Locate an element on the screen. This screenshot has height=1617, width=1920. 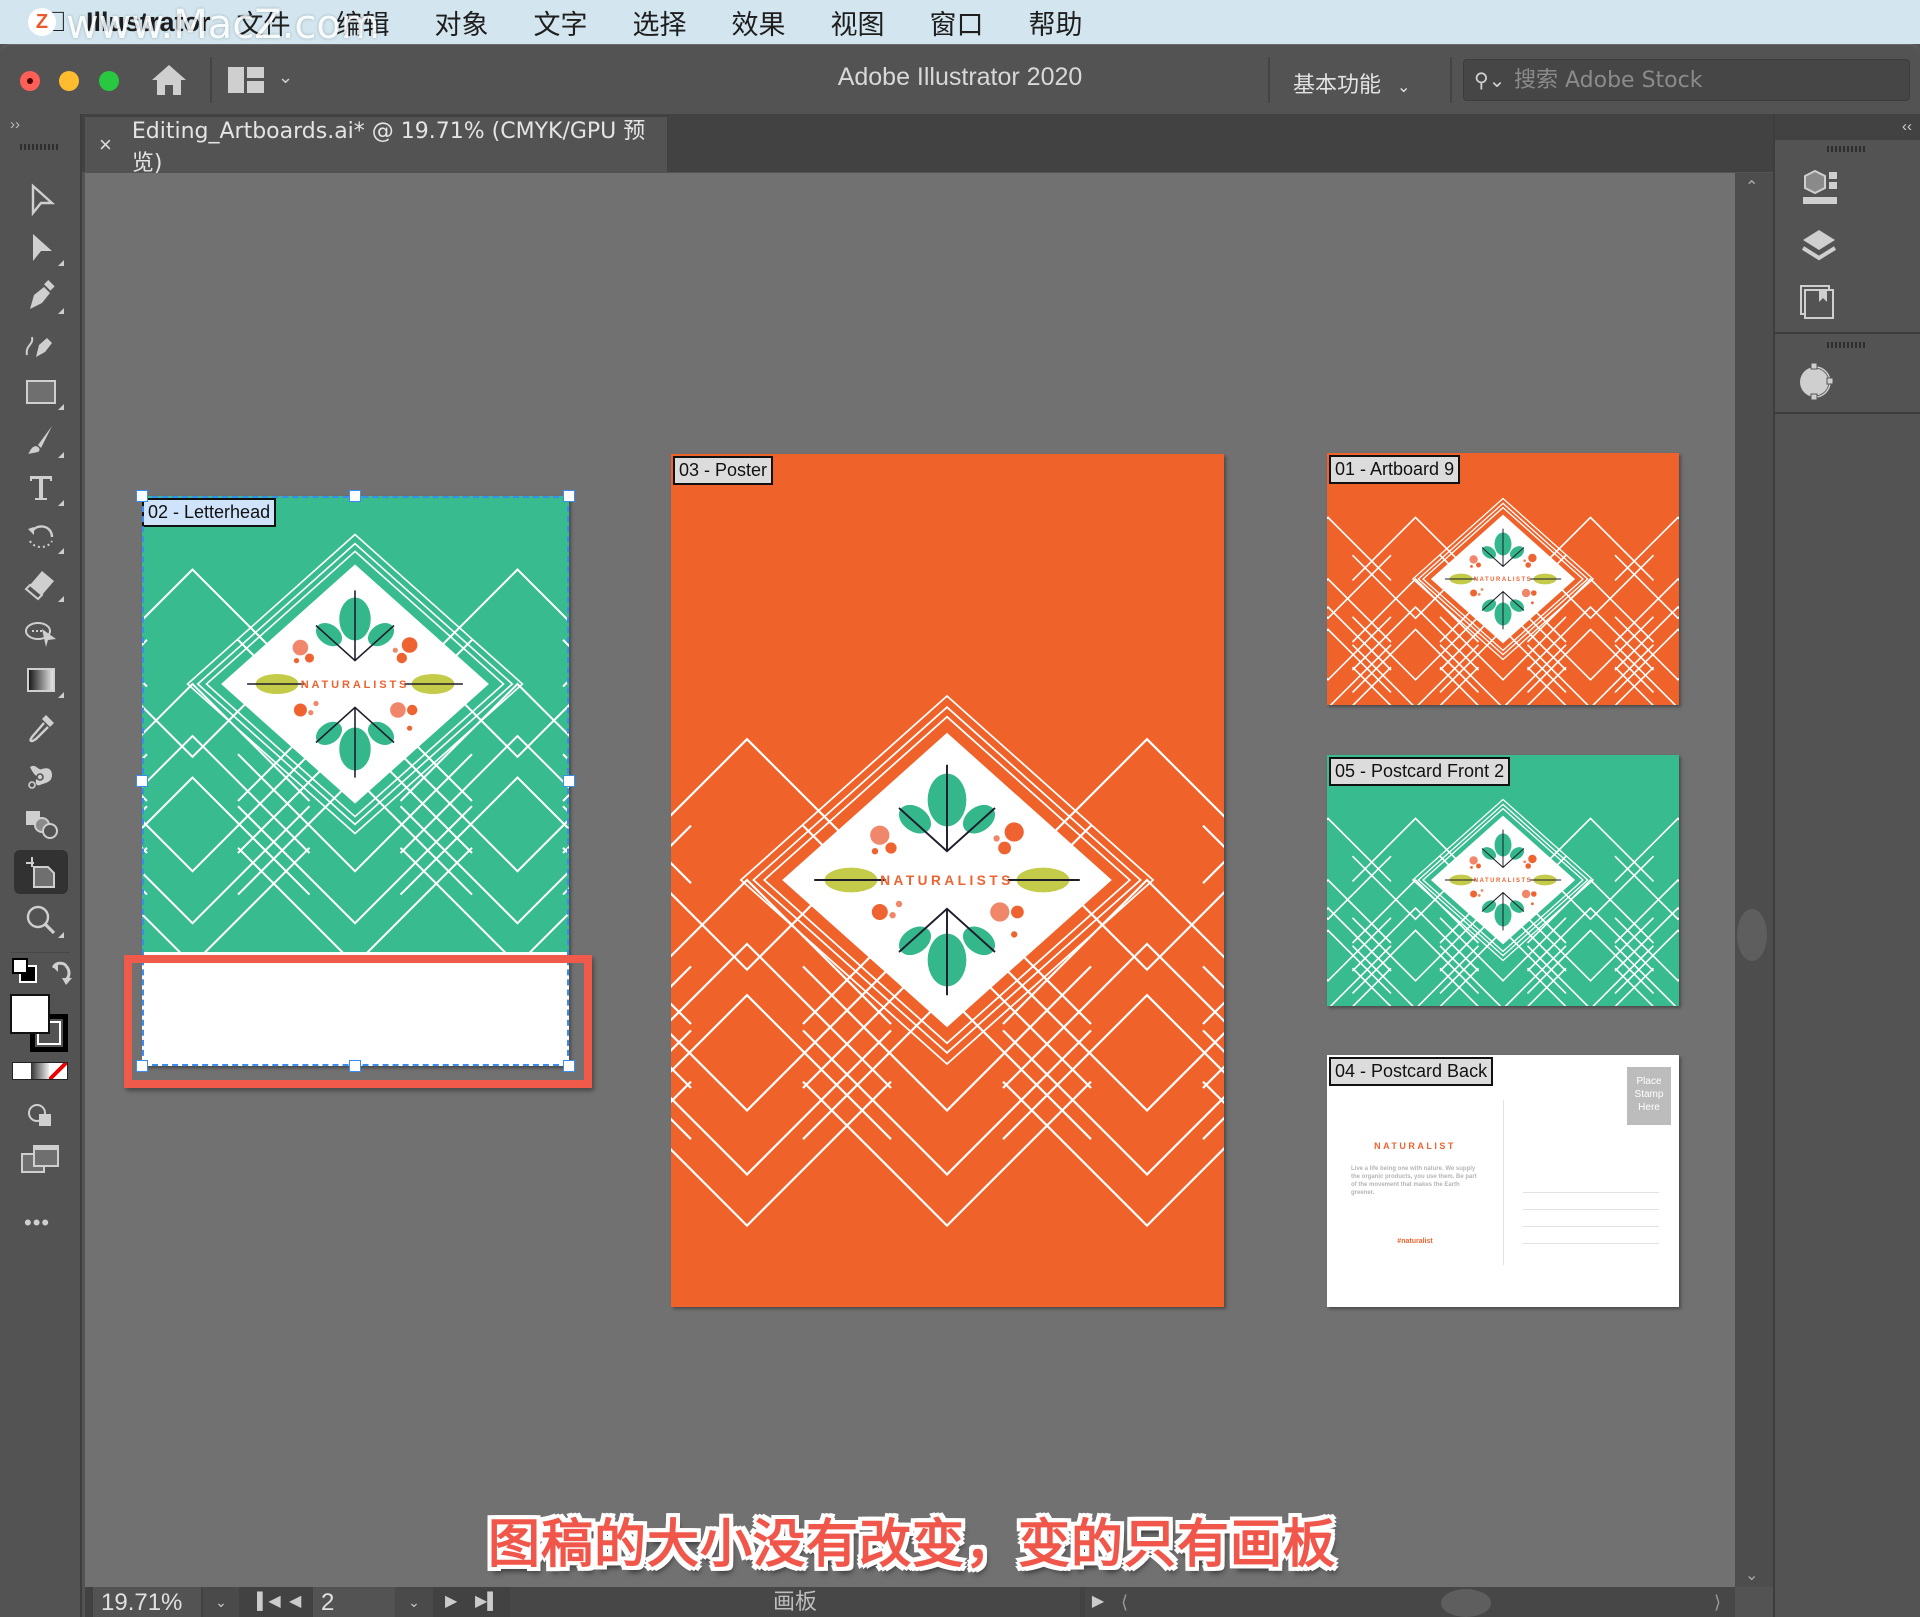
artboards-panel-icon is located at coordinates (1821, 304).